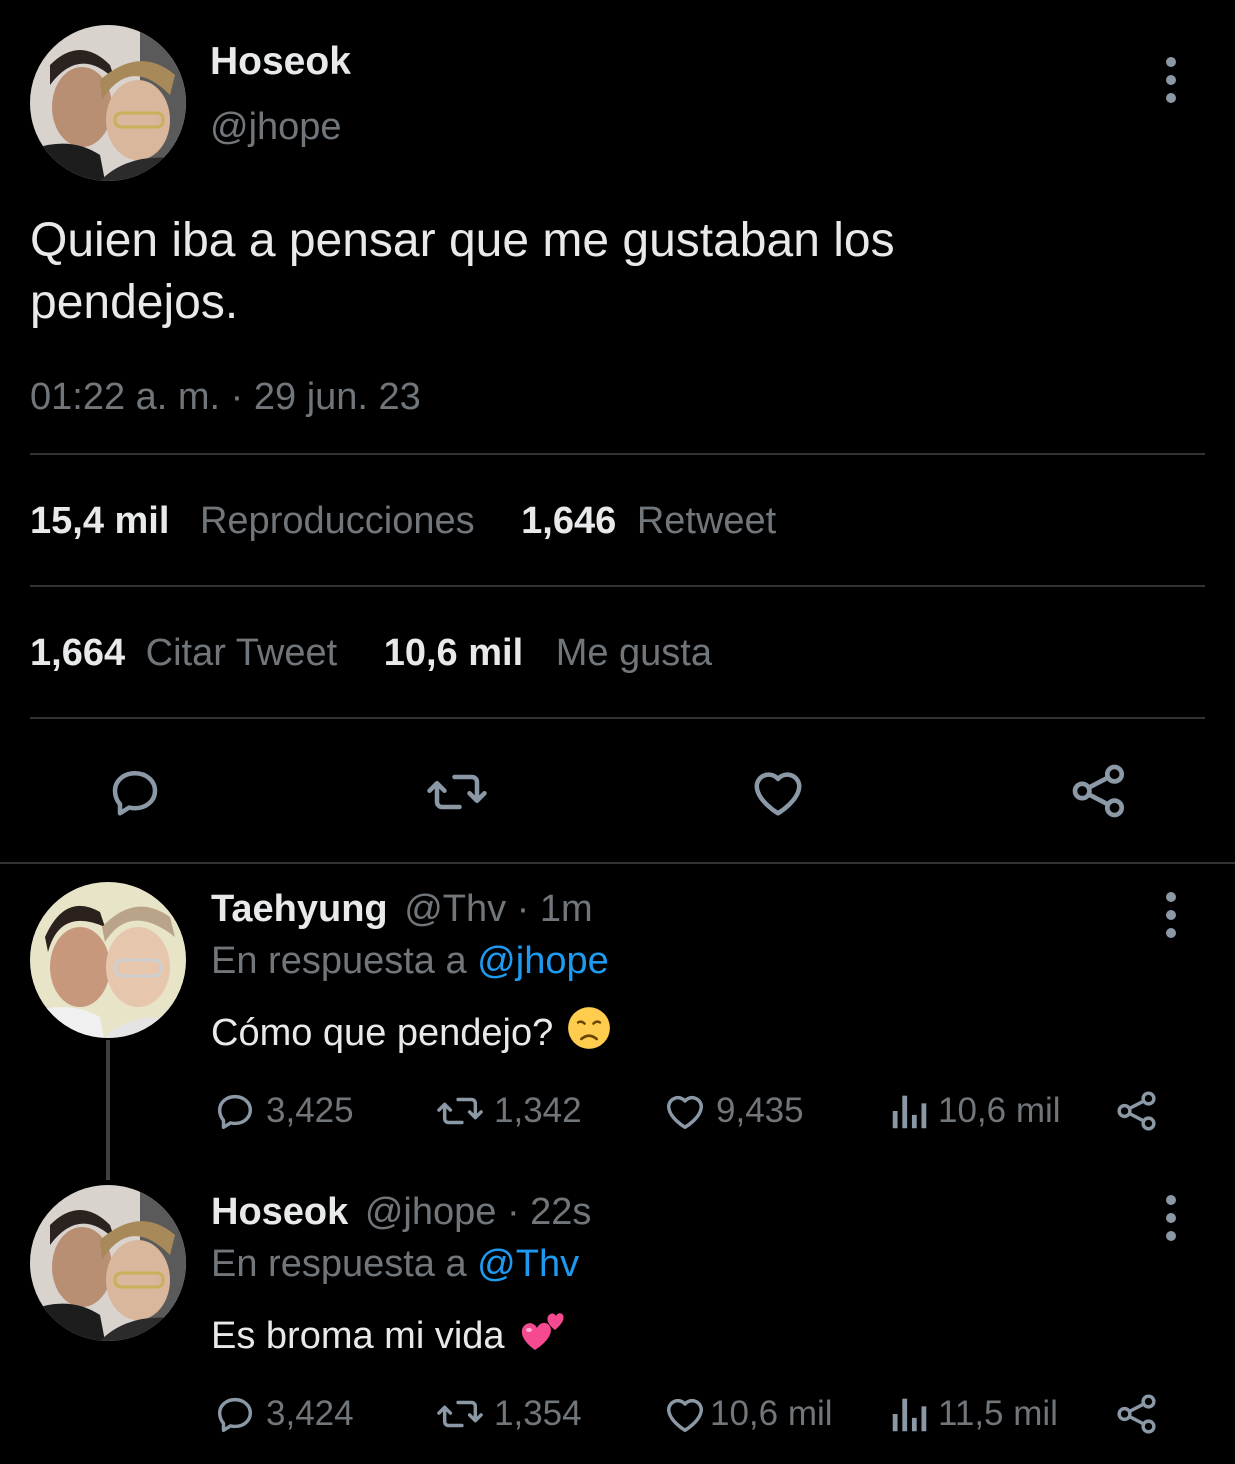  I want to click on retweet-count: 1,354, so click(538, 1413).